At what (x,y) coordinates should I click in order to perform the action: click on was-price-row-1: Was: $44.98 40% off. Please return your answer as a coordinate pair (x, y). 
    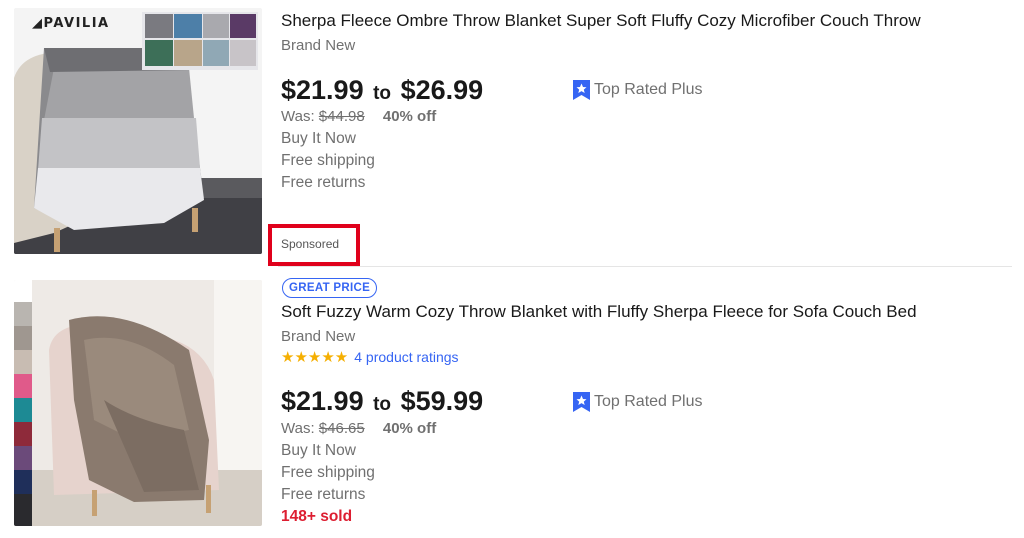
    Looking at the image, I should click on (358, 116).